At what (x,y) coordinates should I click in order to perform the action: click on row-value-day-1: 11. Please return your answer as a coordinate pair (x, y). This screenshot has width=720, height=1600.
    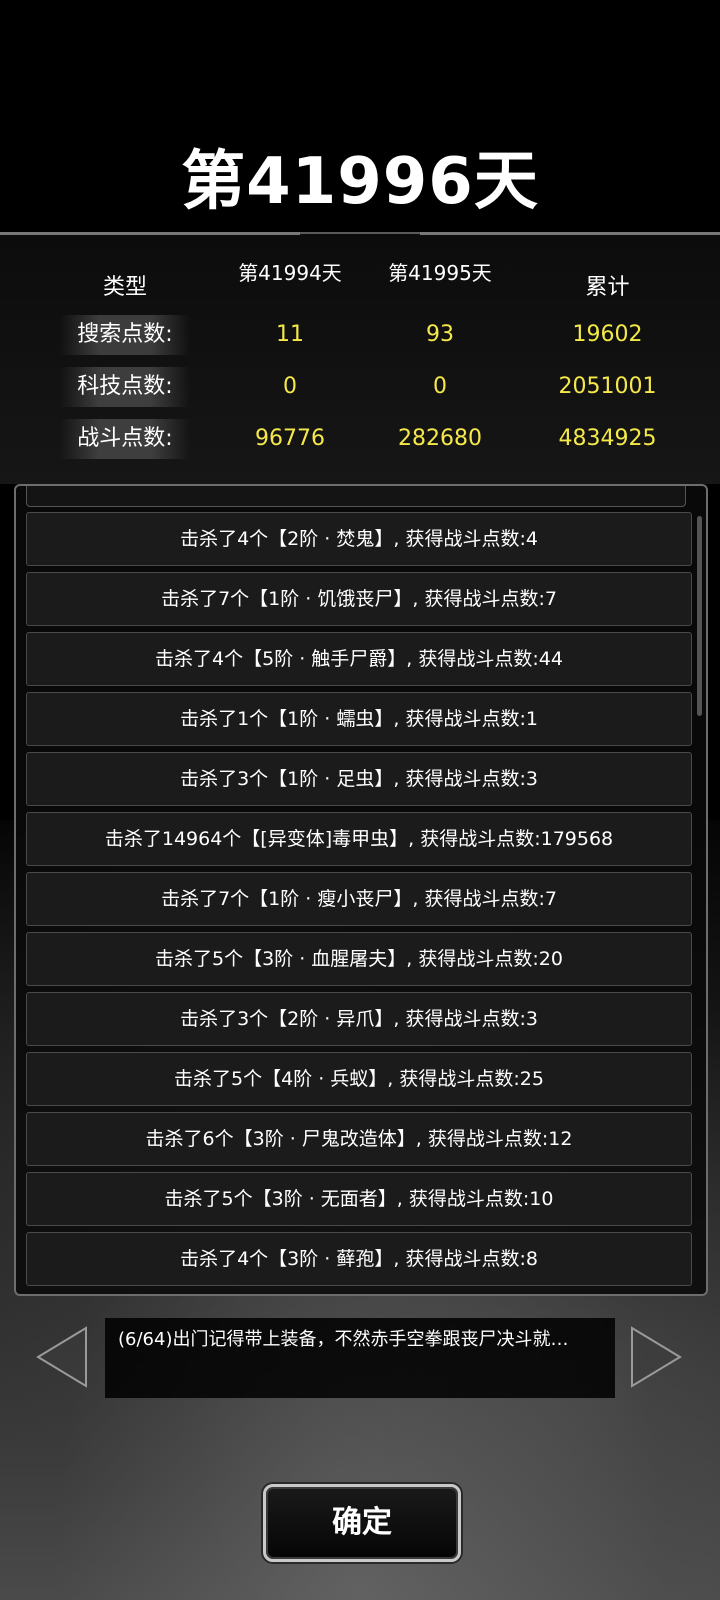
    Looking at the image, I should click on (290, 334).